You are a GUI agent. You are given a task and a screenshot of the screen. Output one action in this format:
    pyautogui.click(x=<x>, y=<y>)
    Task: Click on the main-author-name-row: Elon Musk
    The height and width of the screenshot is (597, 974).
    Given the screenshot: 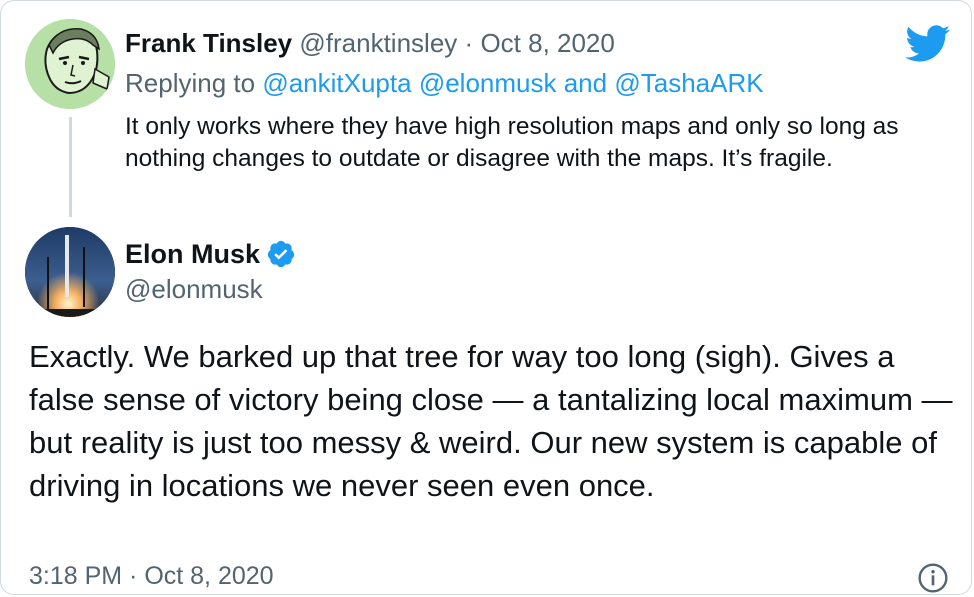 What is the action you would take?
    pyautogui.click(x=210, y=254)
    